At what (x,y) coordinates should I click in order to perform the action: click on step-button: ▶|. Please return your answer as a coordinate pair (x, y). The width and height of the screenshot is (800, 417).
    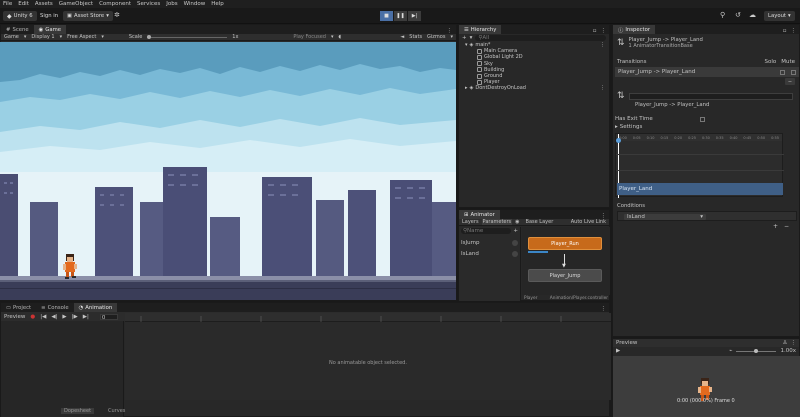
    Looking at the image, I should click on (414, 16).